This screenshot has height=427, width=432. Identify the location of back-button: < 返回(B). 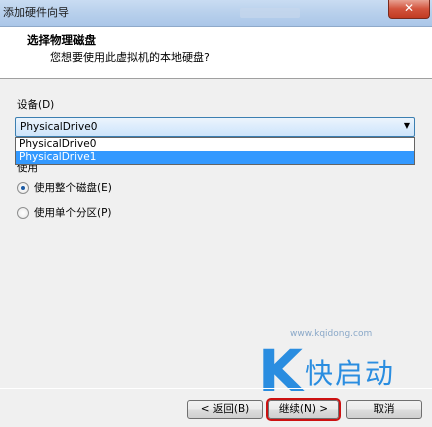
(225, 409).